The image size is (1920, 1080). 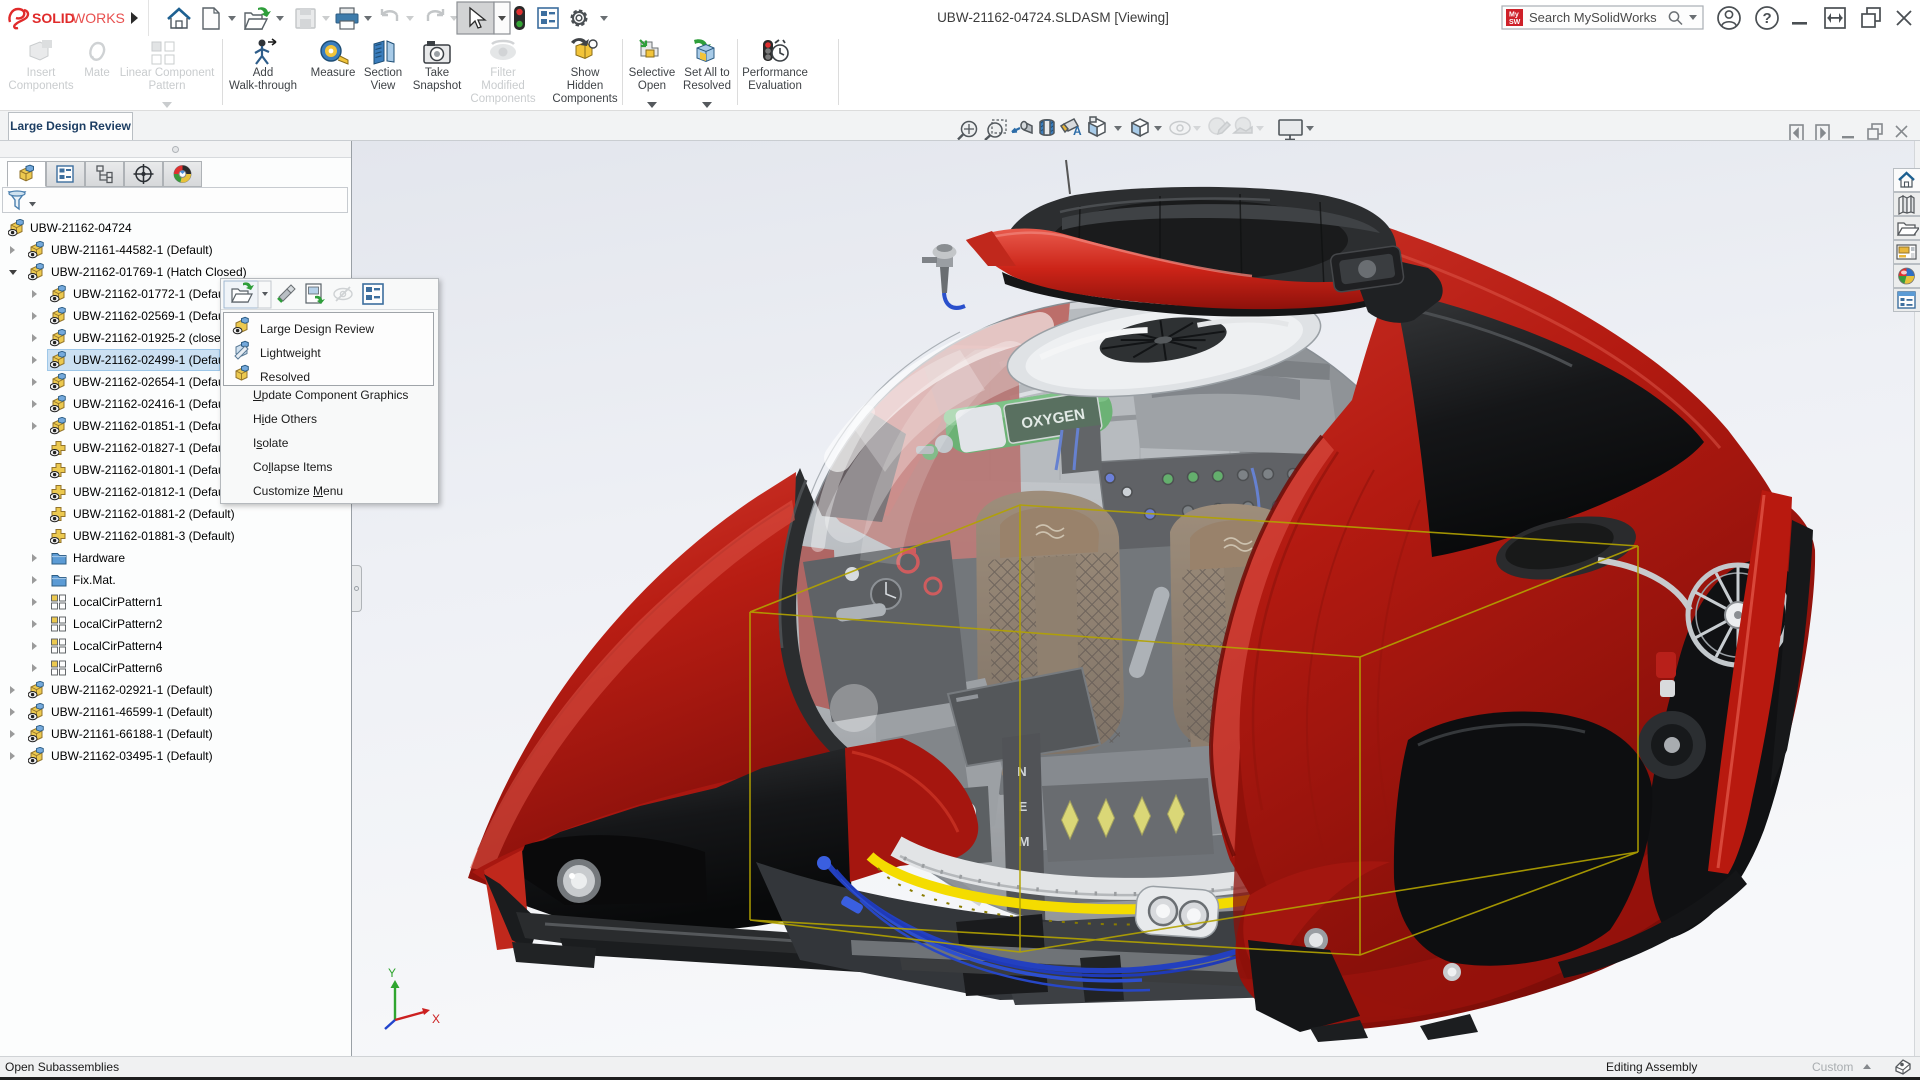 I want to click on svg-text: Snapshot, so click(x=437, y=86).